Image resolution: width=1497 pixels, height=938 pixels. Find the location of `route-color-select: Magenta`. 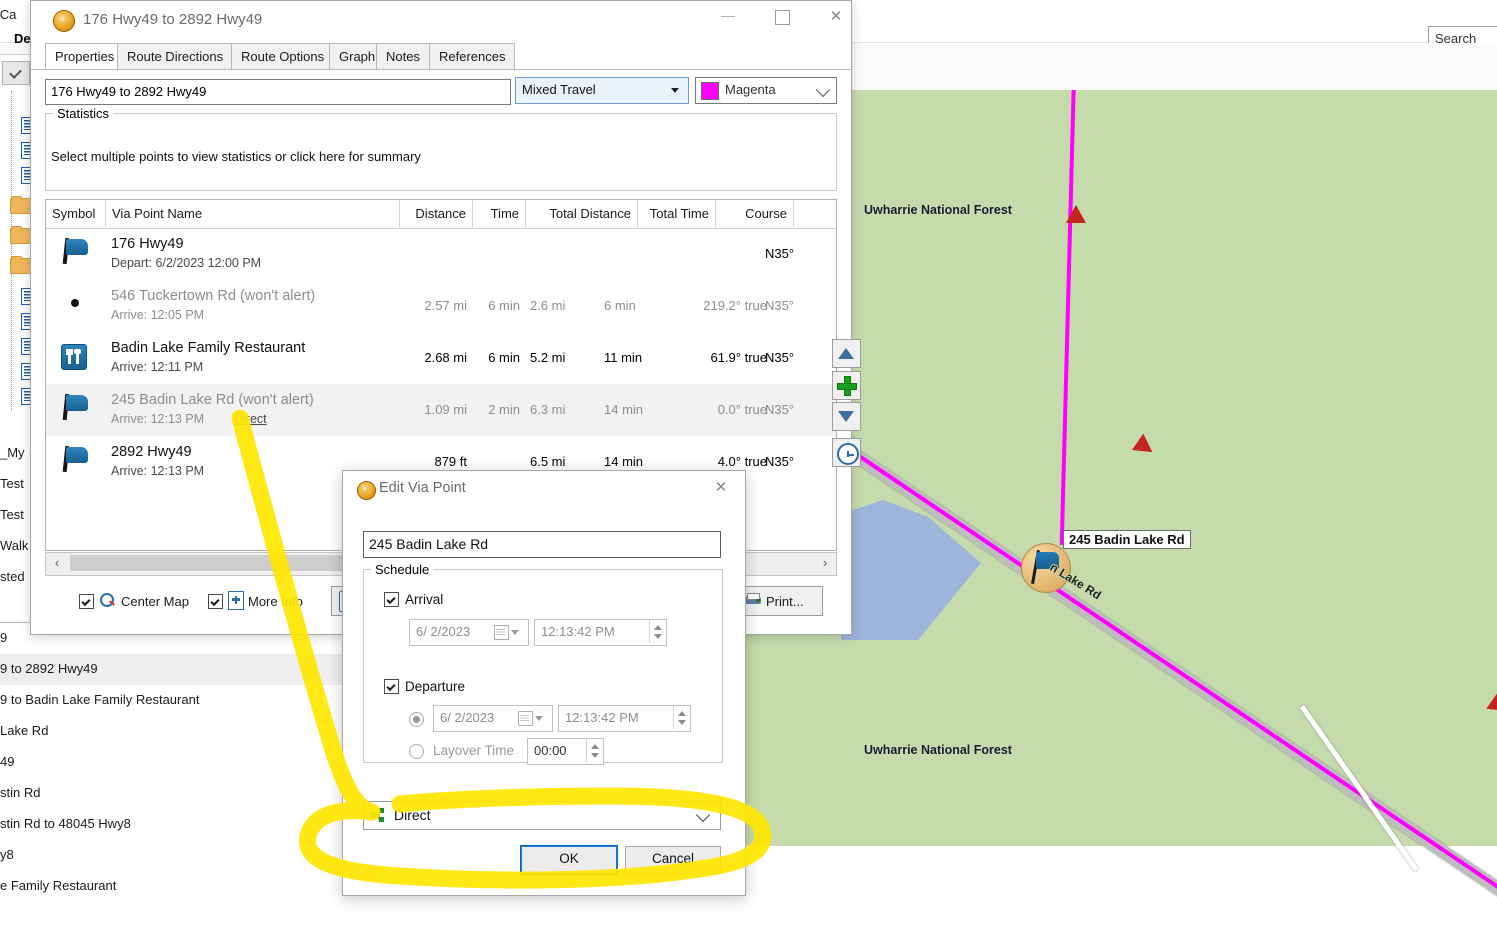

route-color-select: Magenta is located at coordinates (766, 90).